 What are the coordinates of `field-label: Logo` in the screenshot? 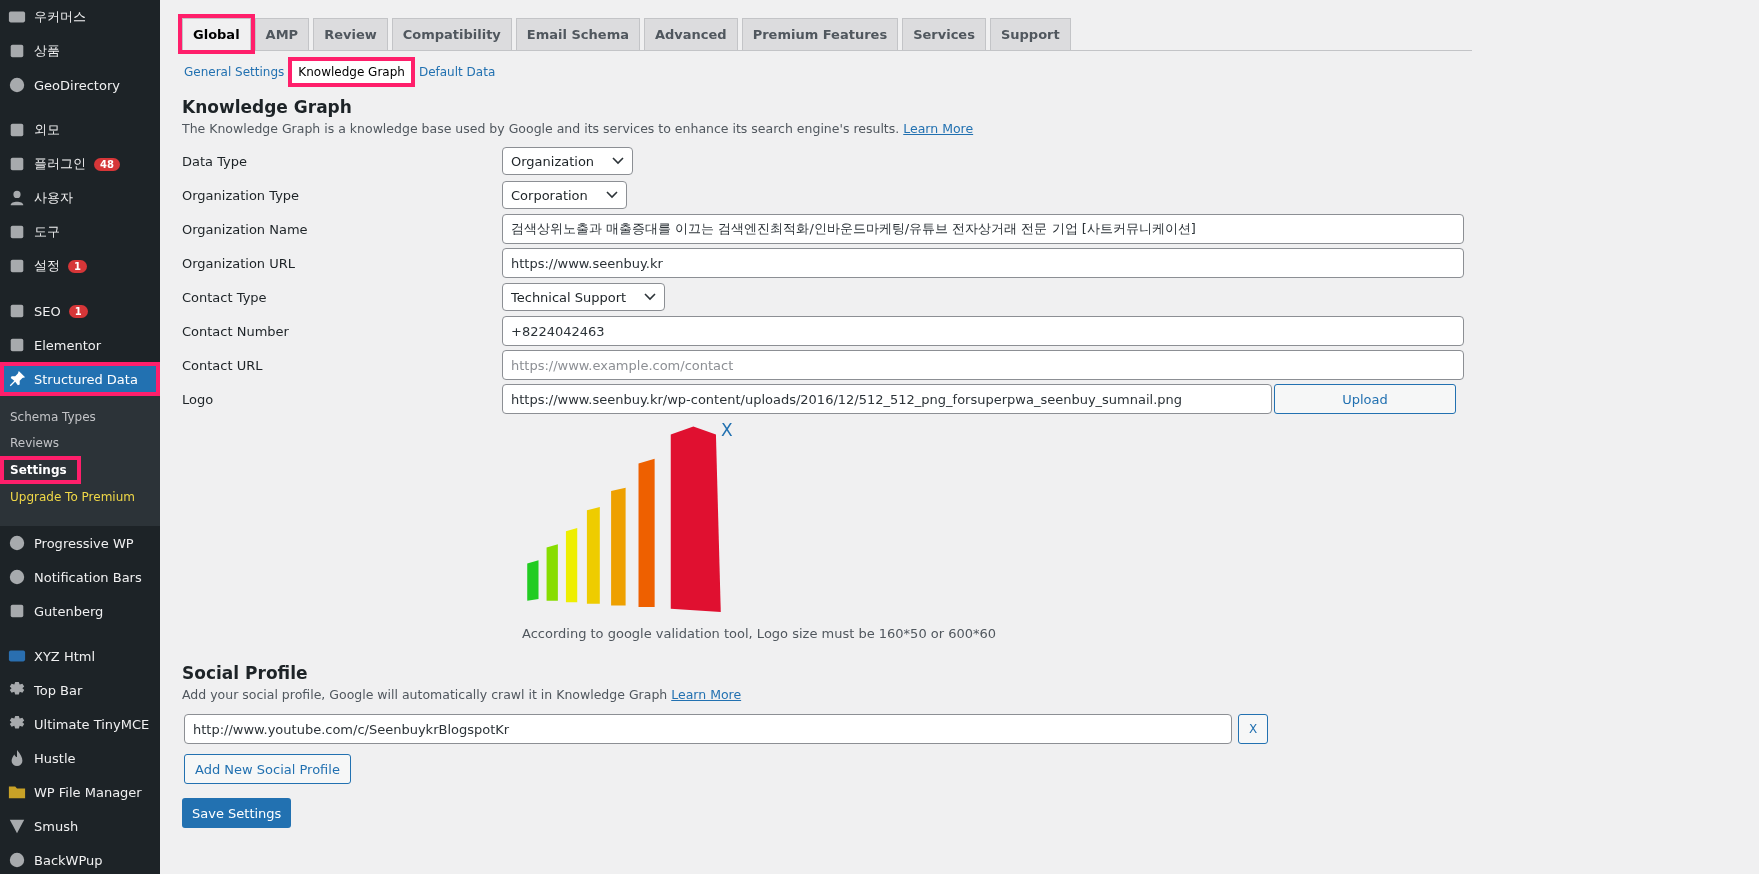 It's located at (198, 399).